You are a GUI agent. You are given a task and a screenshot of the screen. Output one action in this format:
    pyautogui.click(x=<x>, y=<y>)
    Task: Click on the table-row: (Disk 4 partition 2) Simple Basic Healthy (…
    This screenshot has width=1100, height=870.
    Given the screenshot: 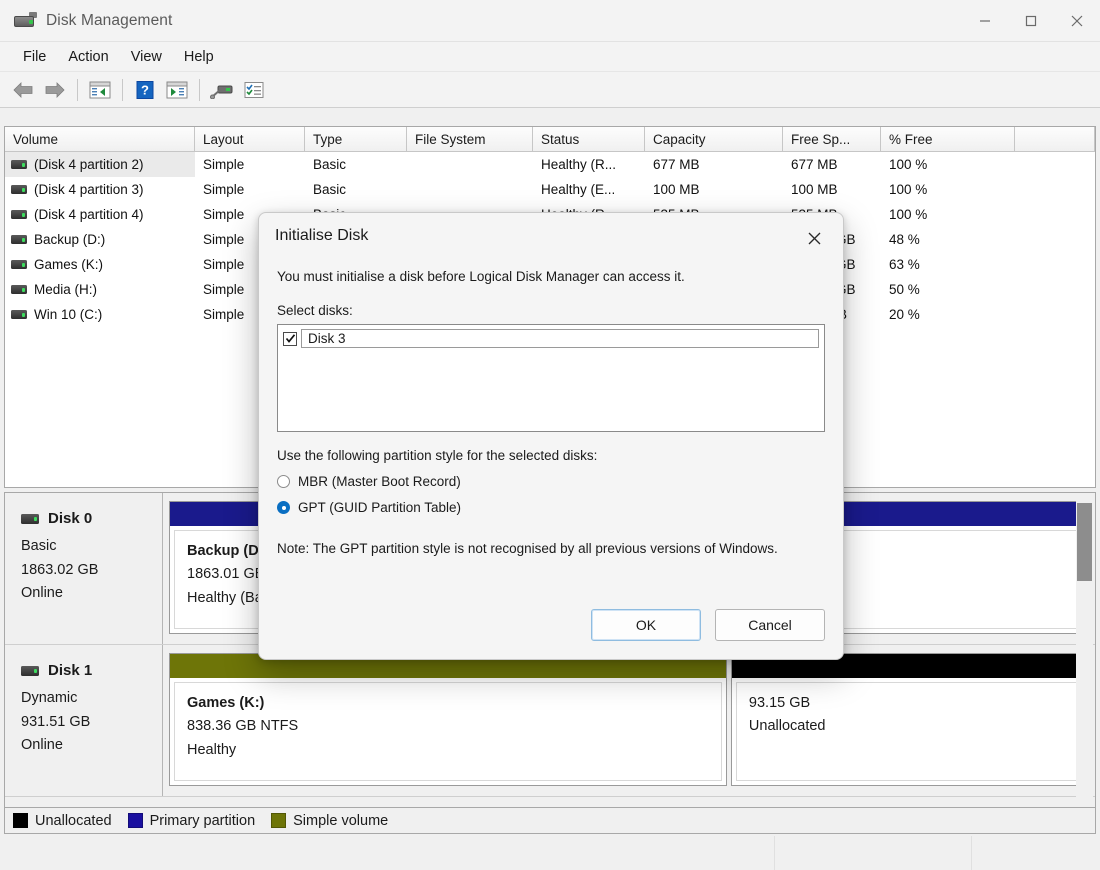 What is the action you would take?
    pyautogui.click(x=550, y=164)
    